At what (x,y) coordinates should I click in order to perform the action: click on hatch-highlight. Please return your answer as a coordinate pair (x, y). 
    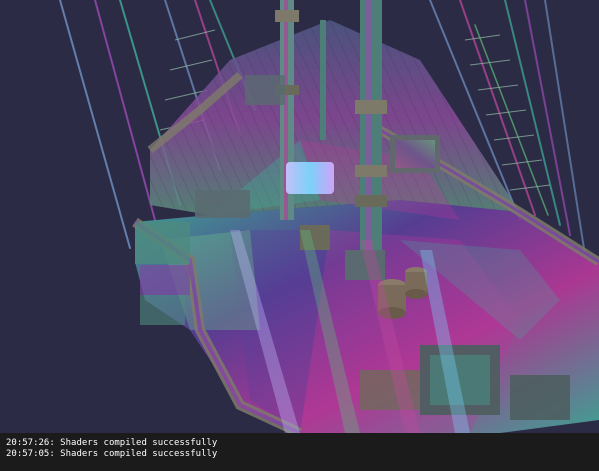
    Looking at the image, I should click on (310, 178).